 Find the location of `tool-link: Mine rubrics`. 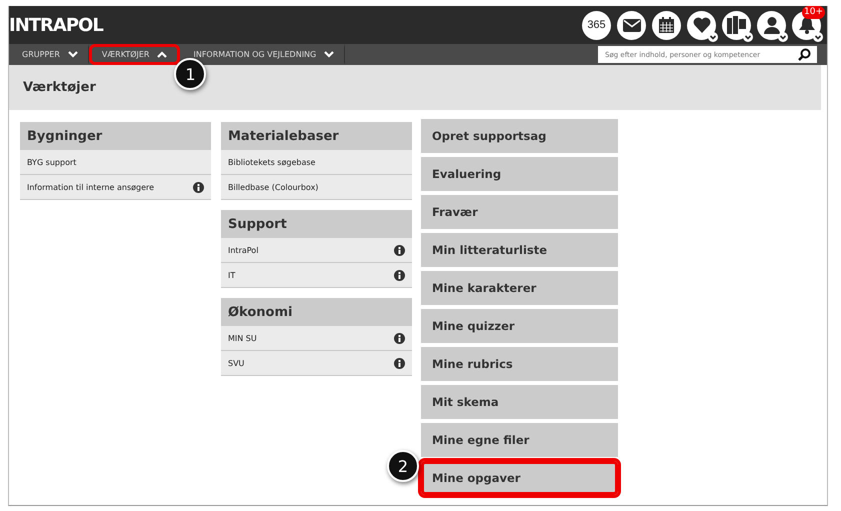

tool-link: Mine rubrics is located at coordinates (519, 364).